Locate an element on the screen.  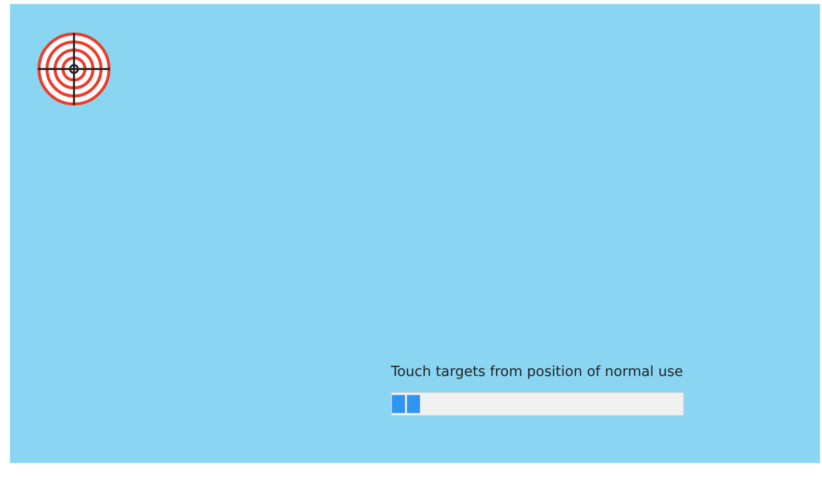
target-icon is located at coordinates (74, 69).